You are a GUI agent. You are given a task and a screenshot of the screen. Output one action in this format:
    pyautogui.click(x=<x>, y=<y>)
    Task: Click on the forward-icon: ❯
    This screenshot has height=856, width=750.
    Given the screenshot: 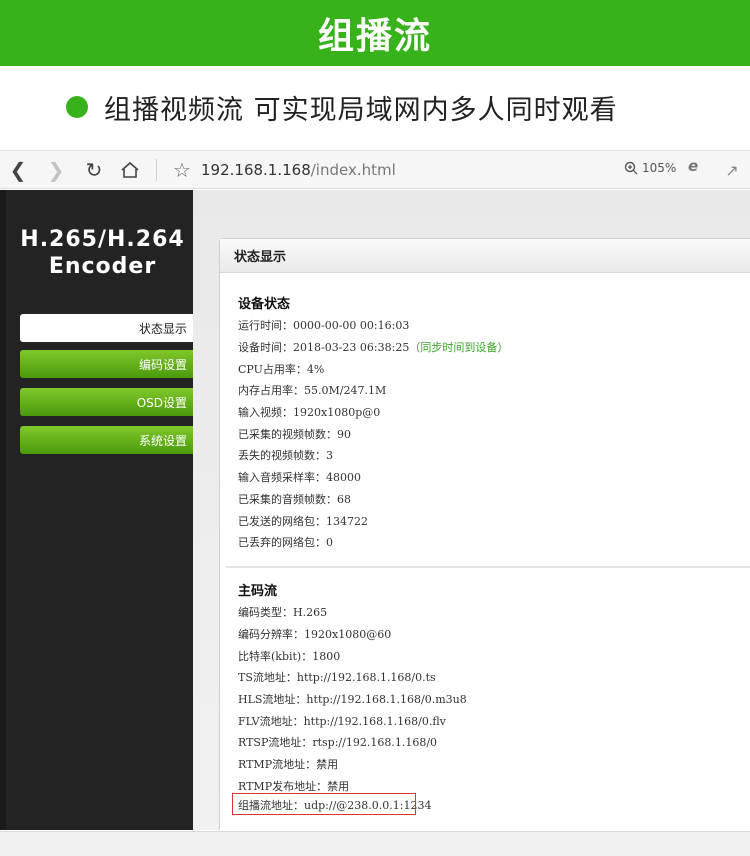 What is the action you would take?
    pyautogui.click(x=56, y=170)
    